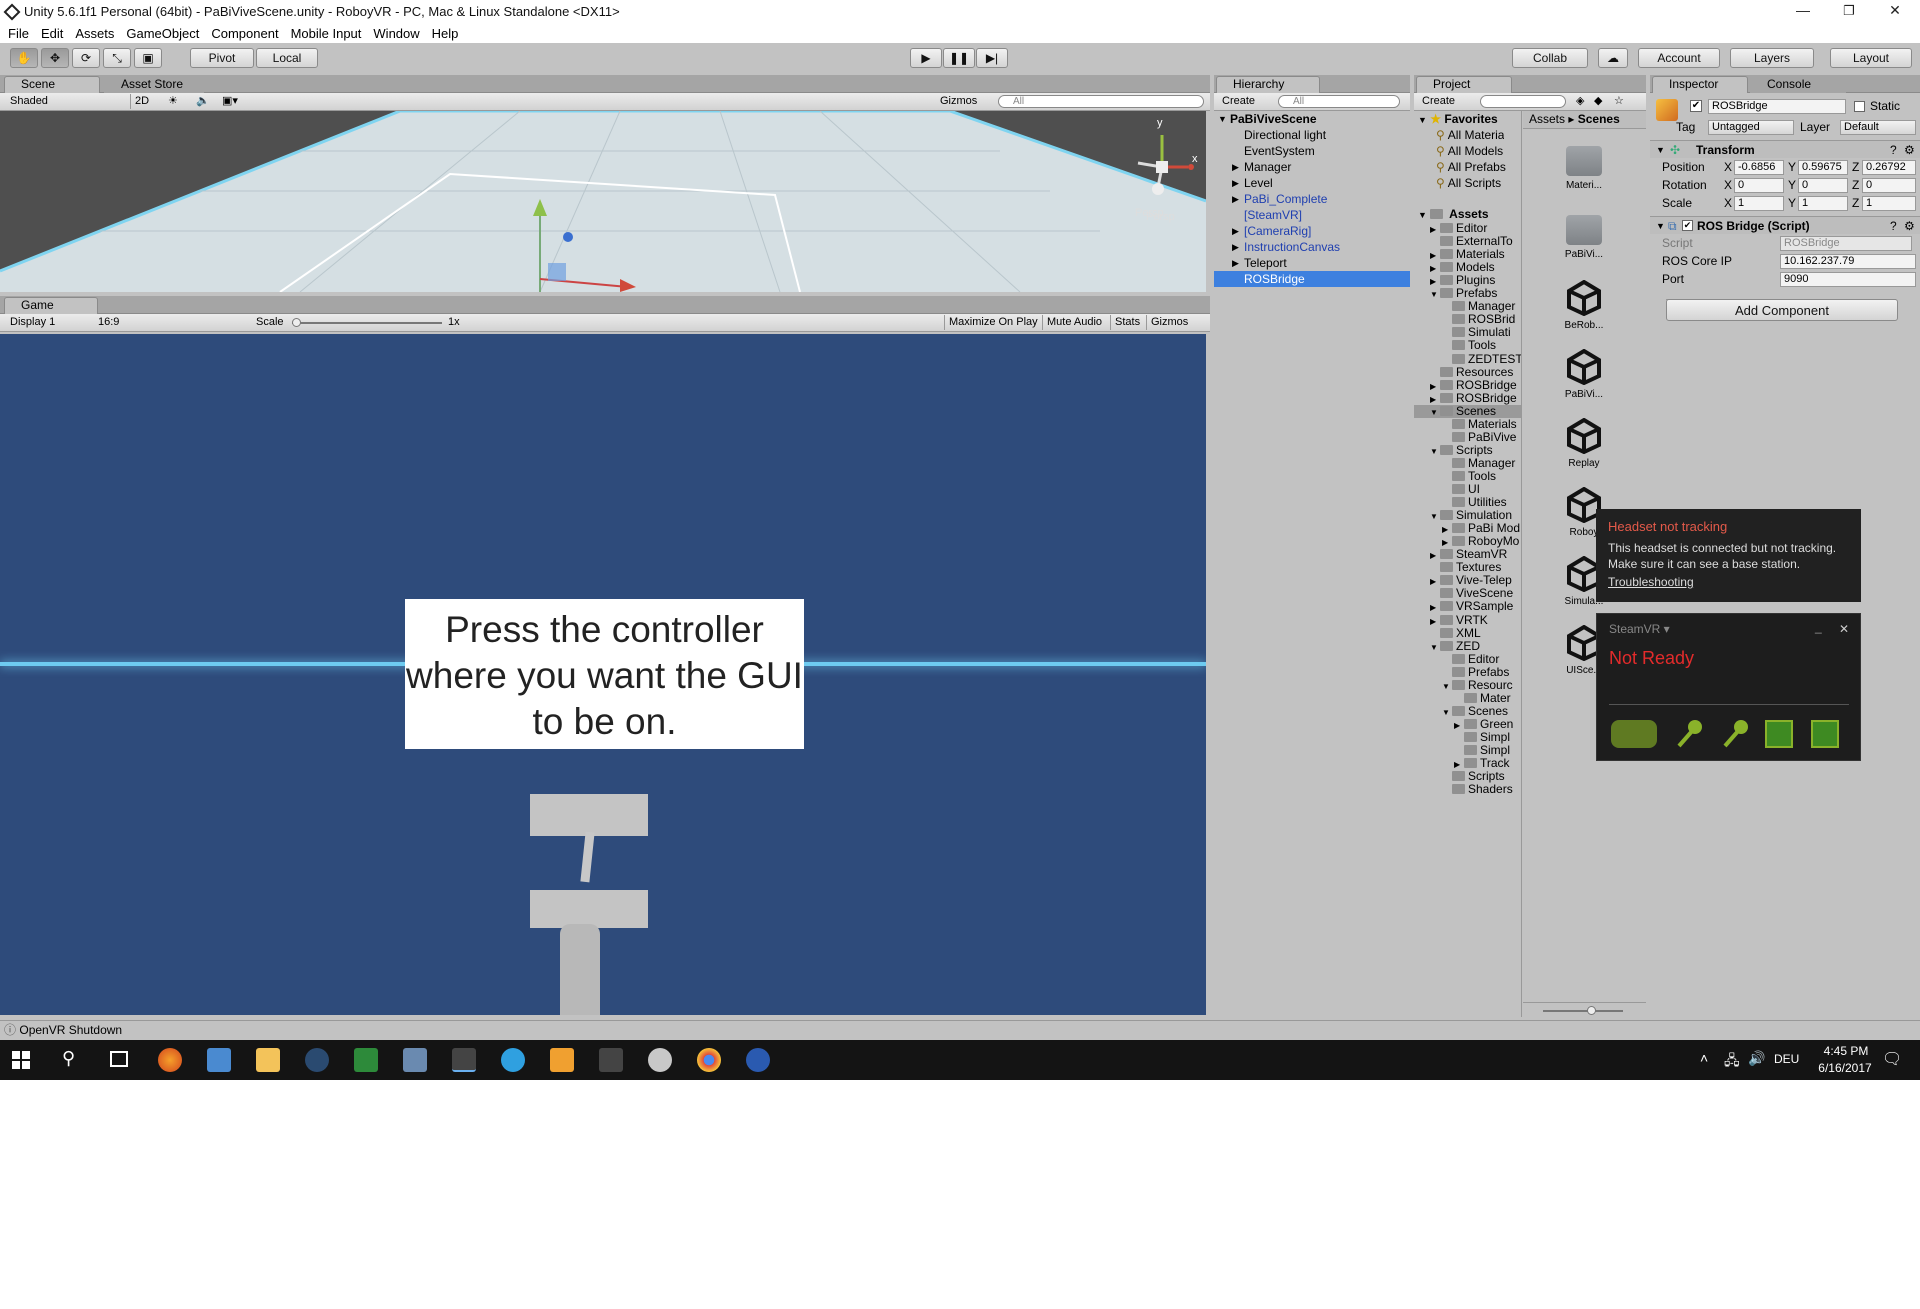  What do you see at coordinates (148, 58) in the screenshot?
I see `rect-tool-button: ▣` at bounding box center [148, 58].